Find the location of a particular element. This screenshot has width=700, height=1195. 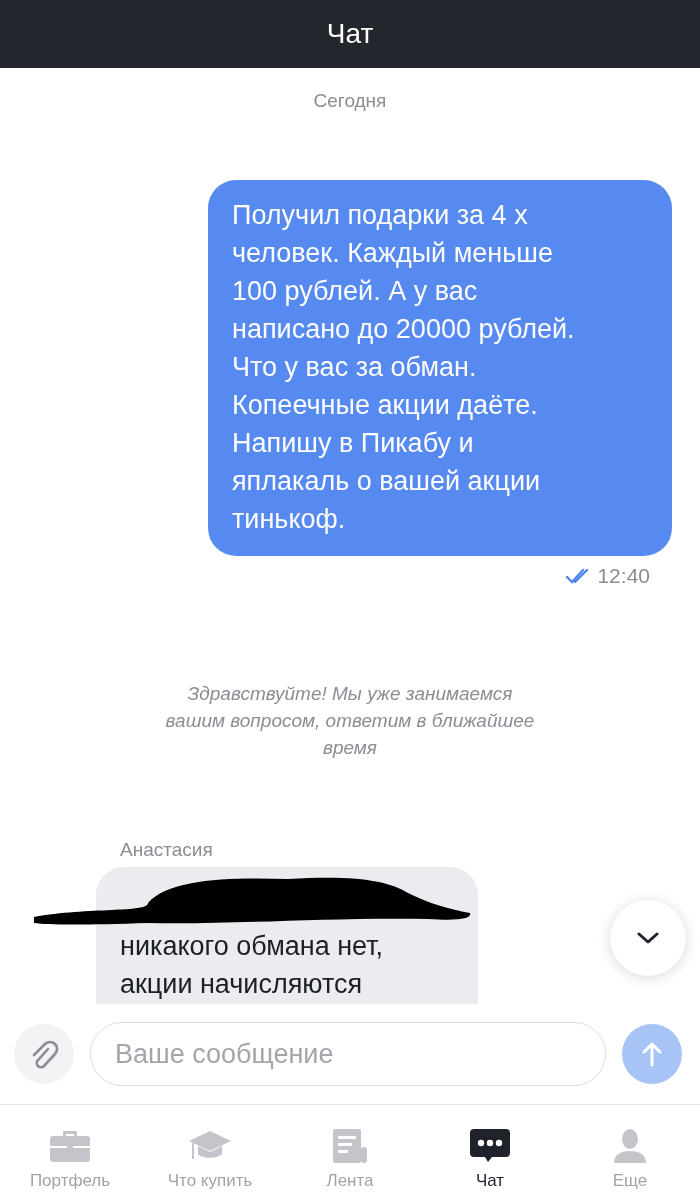

message-time: 12:40 is located at coordinates (623, 576).